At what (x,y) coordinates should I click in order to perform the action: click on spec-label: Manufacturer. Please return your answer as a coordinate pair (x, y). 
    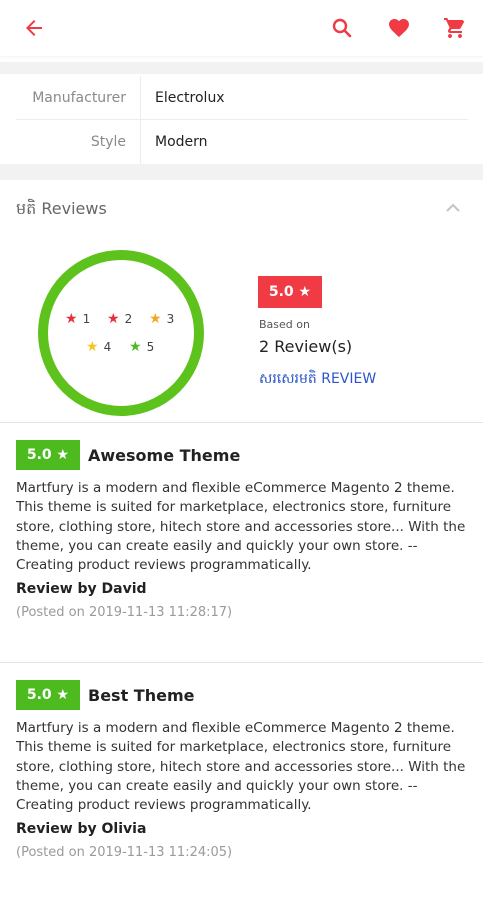
    Looking at the image, I should click on (79, 97).